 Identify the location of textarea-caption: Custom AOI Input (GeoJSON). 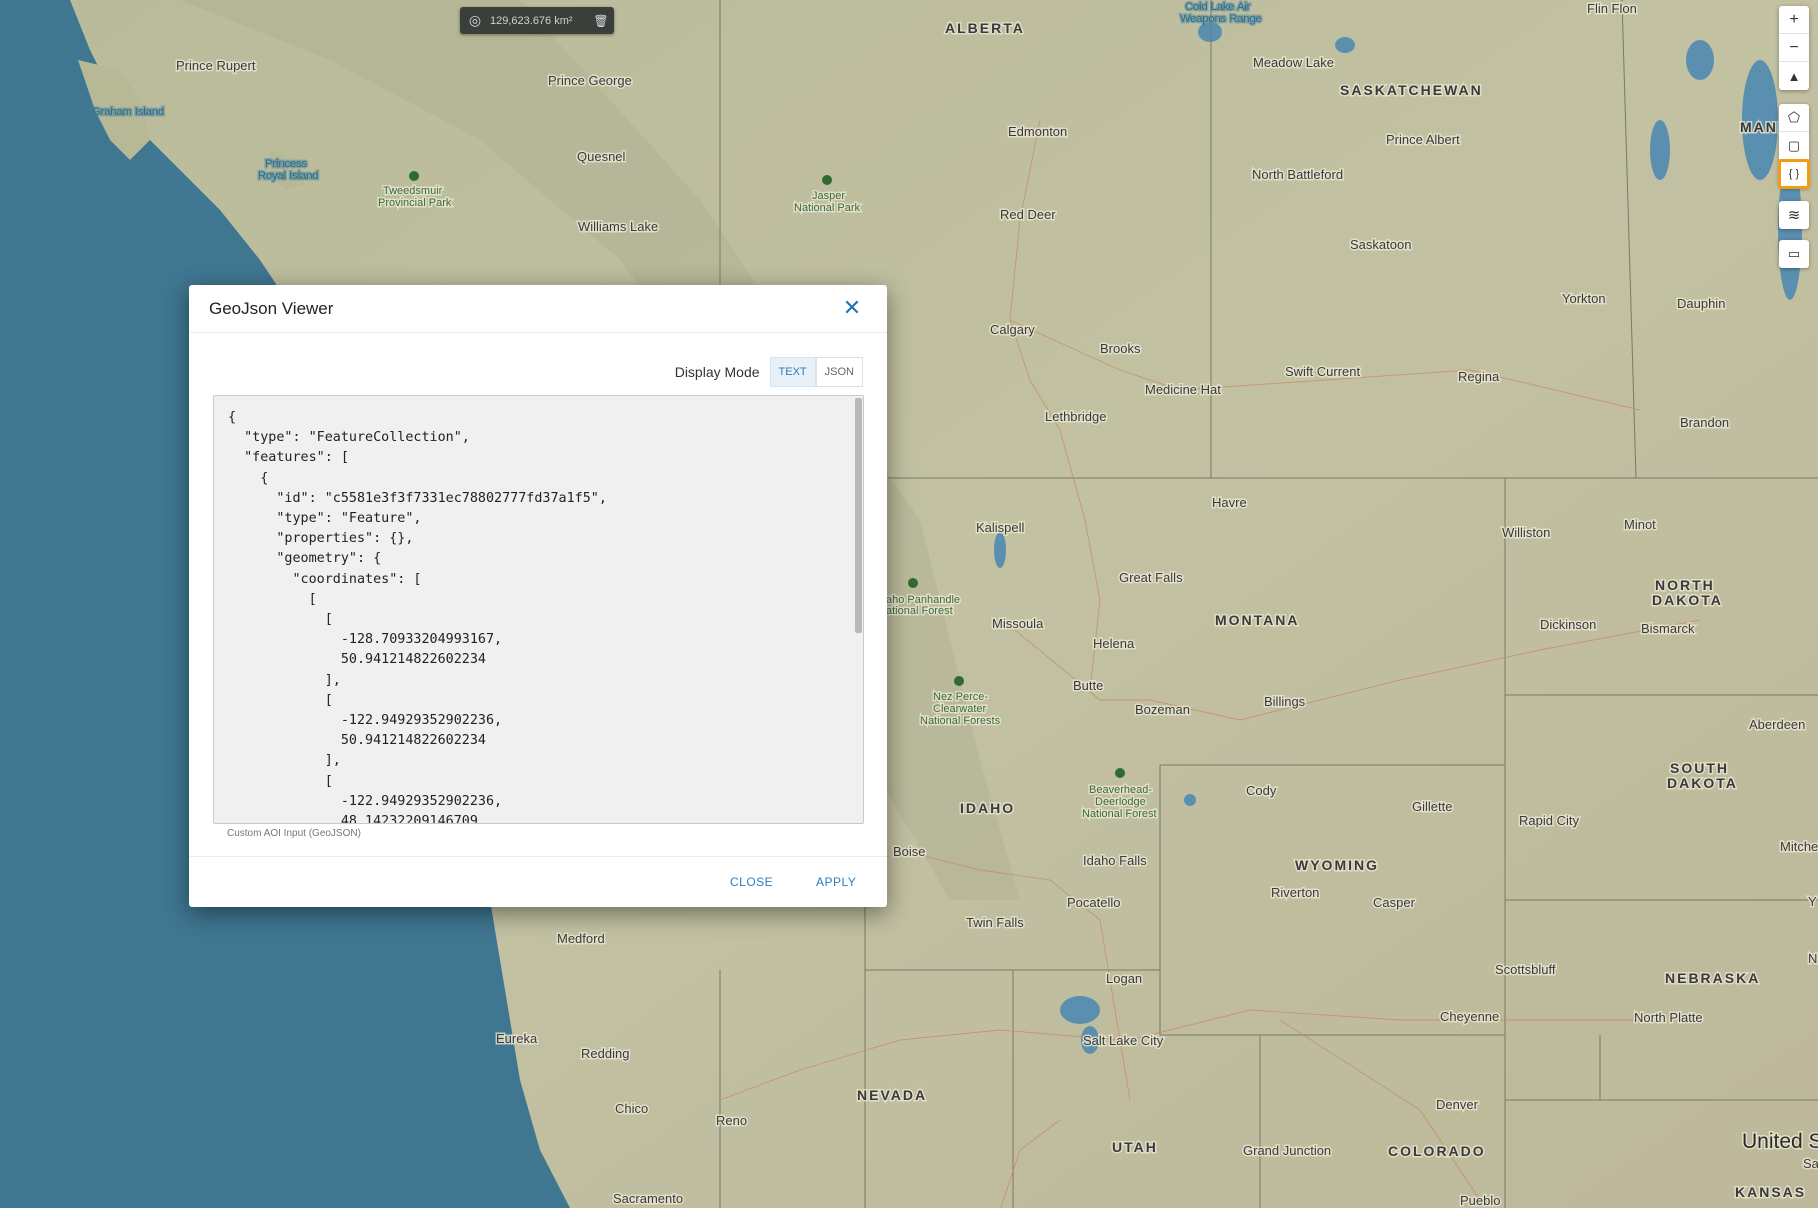
(294, 833).